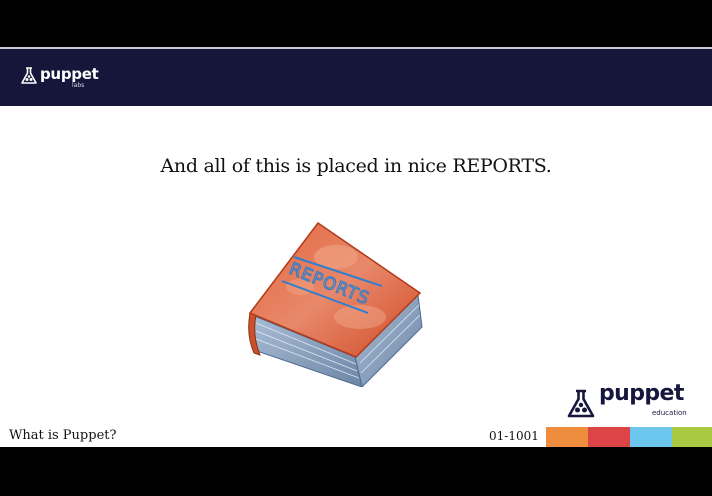 This screenshot has height=496, width=712. Describe the element at coordinates (335, 304) in the screenshot. I see `reports-book-illustration: REPORTS` at that location.